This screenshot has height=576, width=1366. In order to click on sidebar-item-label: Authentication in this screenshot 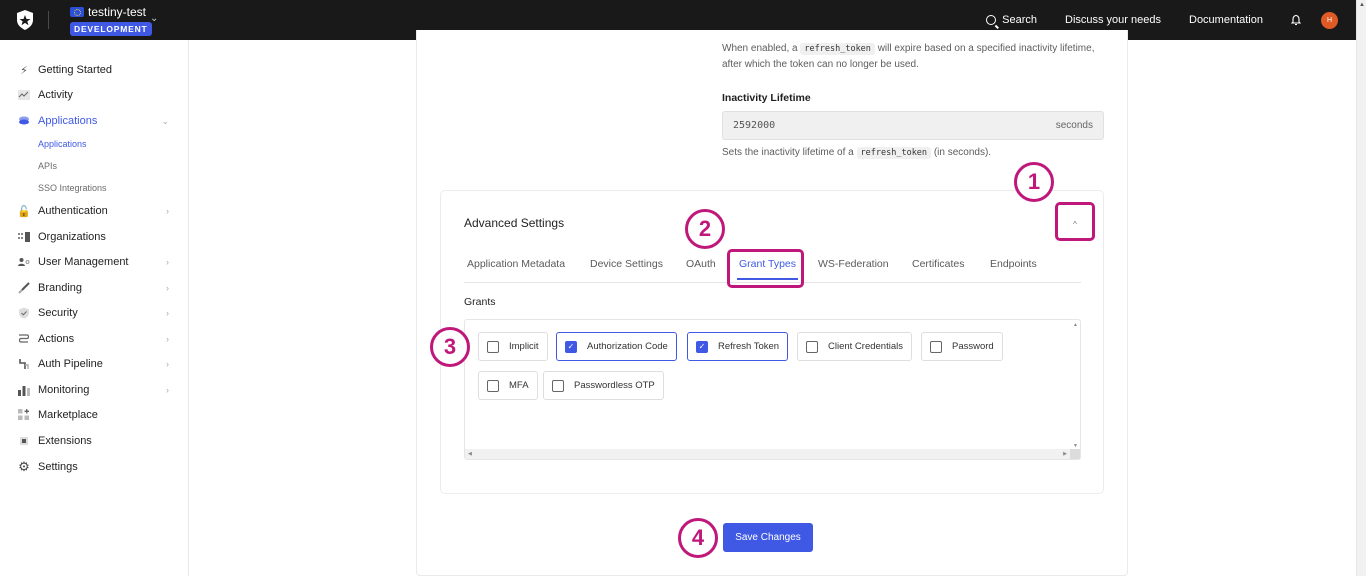, I will do `click(73, 211)`.